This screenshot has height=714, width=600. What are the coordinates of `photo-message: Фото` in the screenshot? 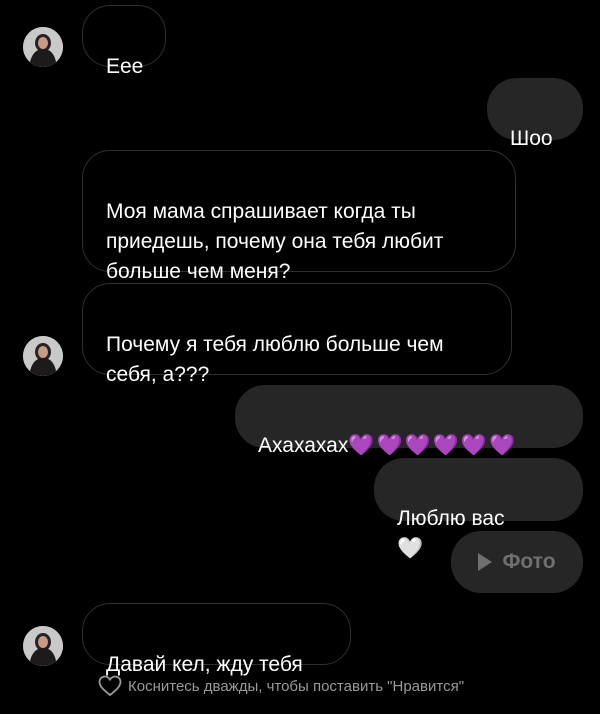 It's located at (517, 562).